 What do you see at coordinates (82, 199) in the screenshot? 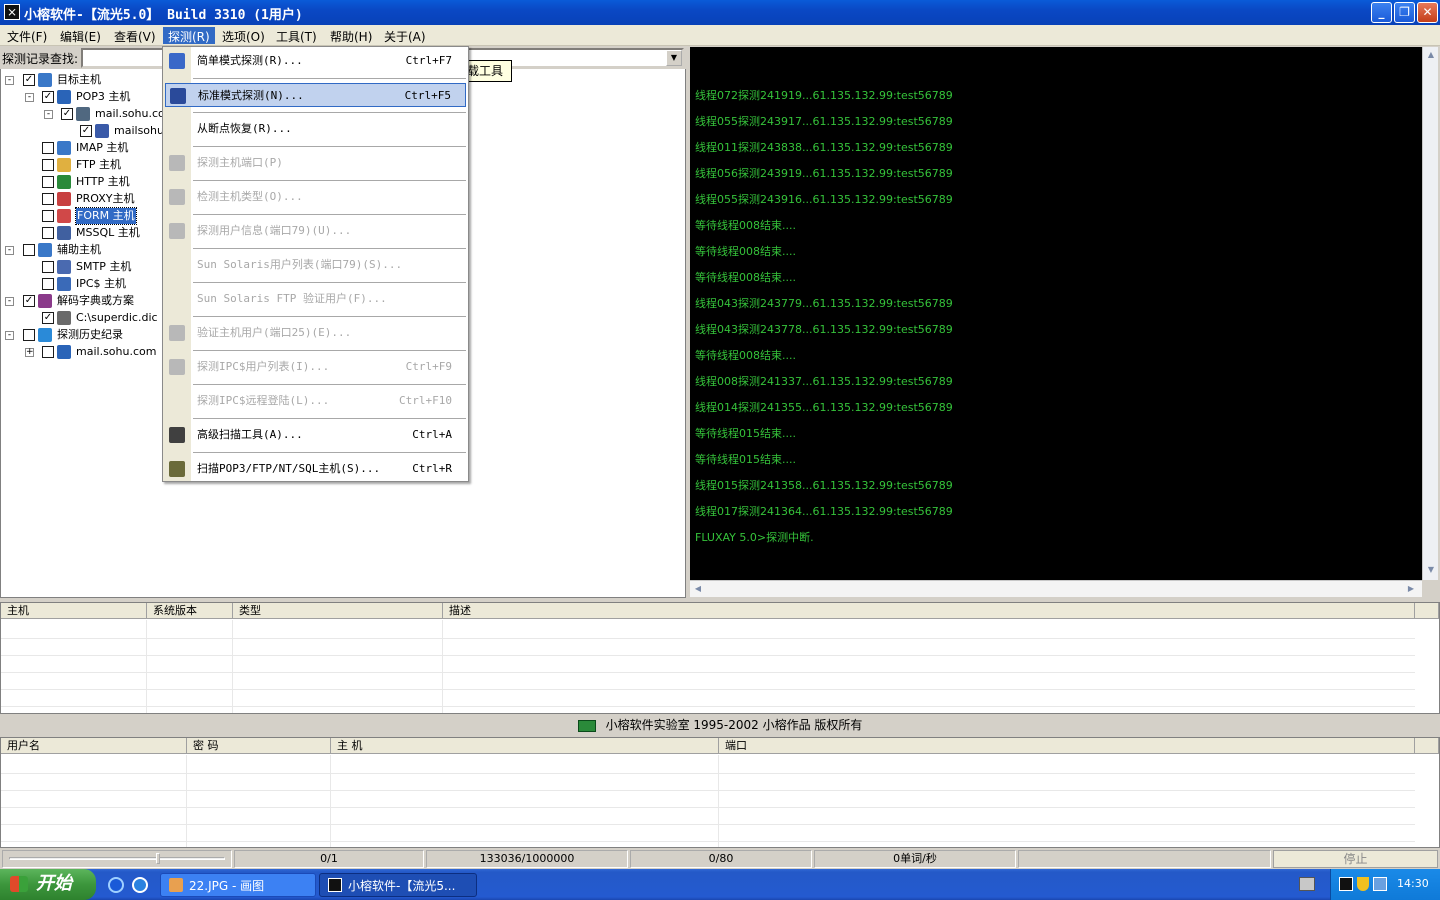
I see `tree-item: PROXY主机` at bounding box center [82, 199].